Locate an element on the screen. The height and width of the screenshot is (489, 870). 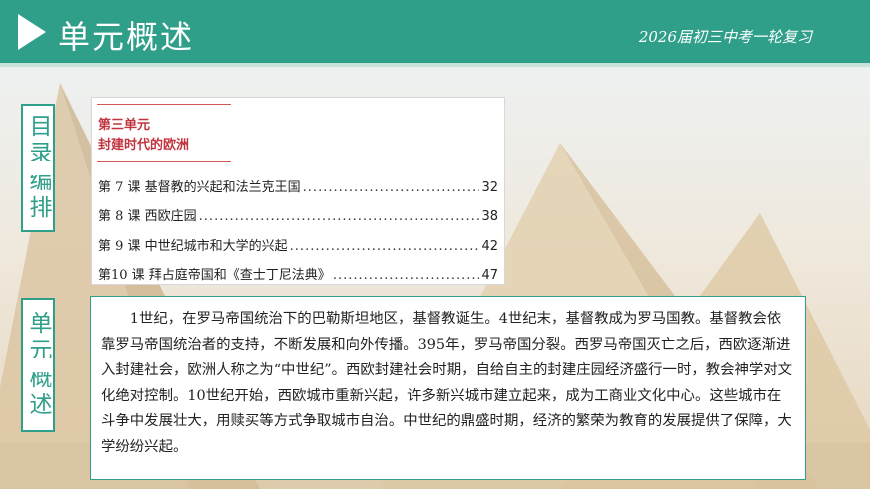
side-label-toc: 目录编排 is located at coordinates (38, 168).